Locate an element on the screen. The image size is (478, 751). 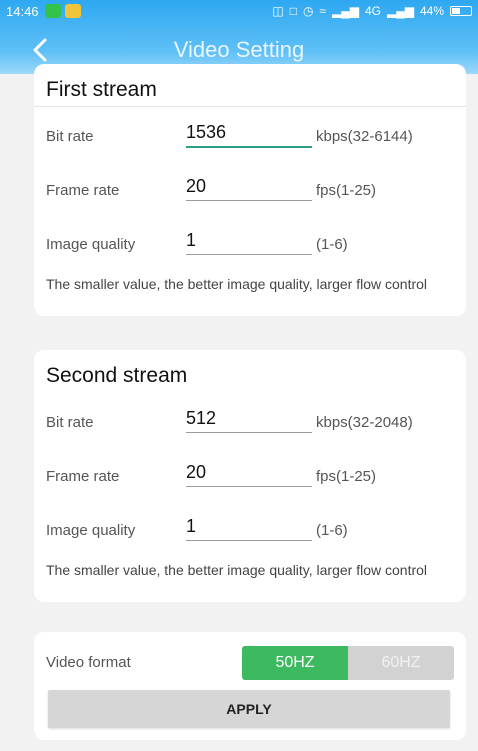
video-format-card: Video format 50HZ 60HZ APPLY is located at coordinates (250, 686).